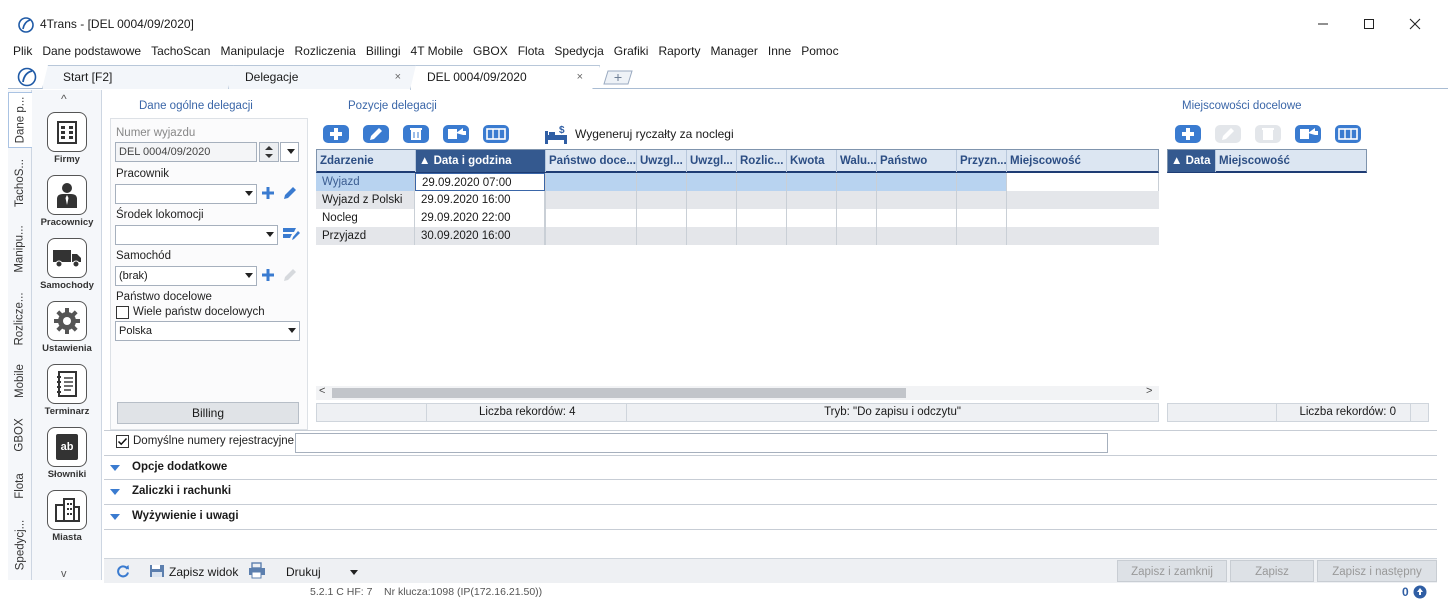 The image size is (1450, 610). I want to click on menu-item-dane-podstawowe: Dane podstawowe, so click(91, 51).